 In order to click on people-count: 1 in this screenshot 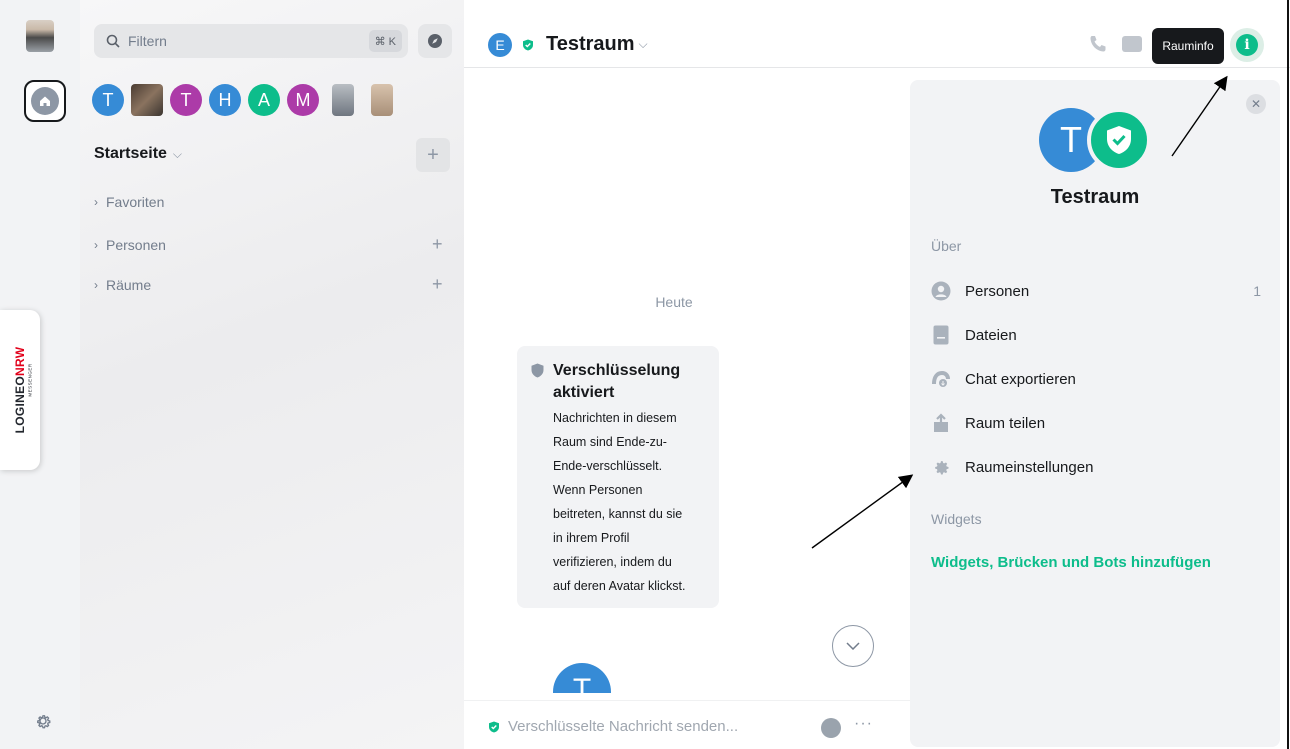, I will do `click(1257, 291)`.